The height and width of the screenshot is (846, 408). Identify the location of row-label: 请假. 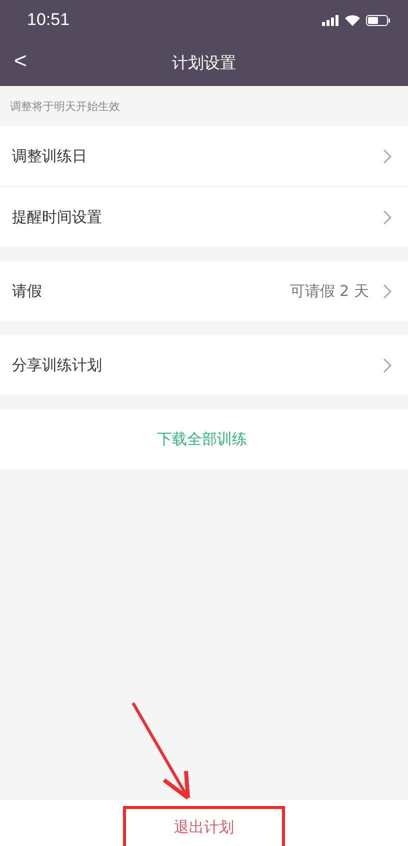
(27, 291).